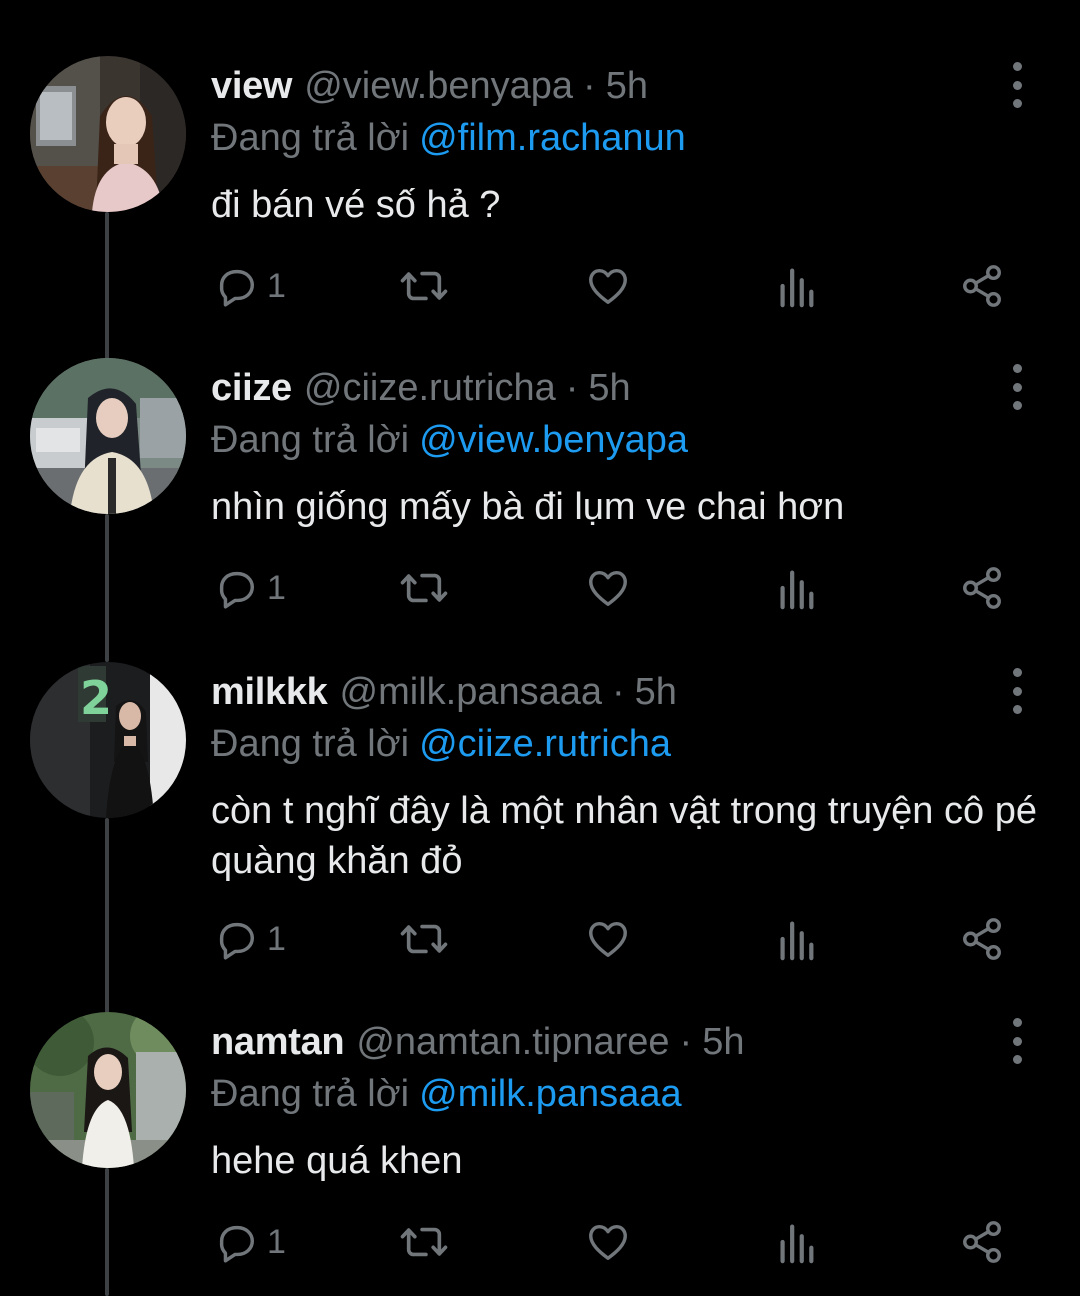 This screenshot has height=1296, width=1080. What do you see at coordinates (528, 507) in the screenshot?
I see `tweet-text: nhìn giống mấy bà đi lụm ve chai hơn` at bounding box center [528, 507].